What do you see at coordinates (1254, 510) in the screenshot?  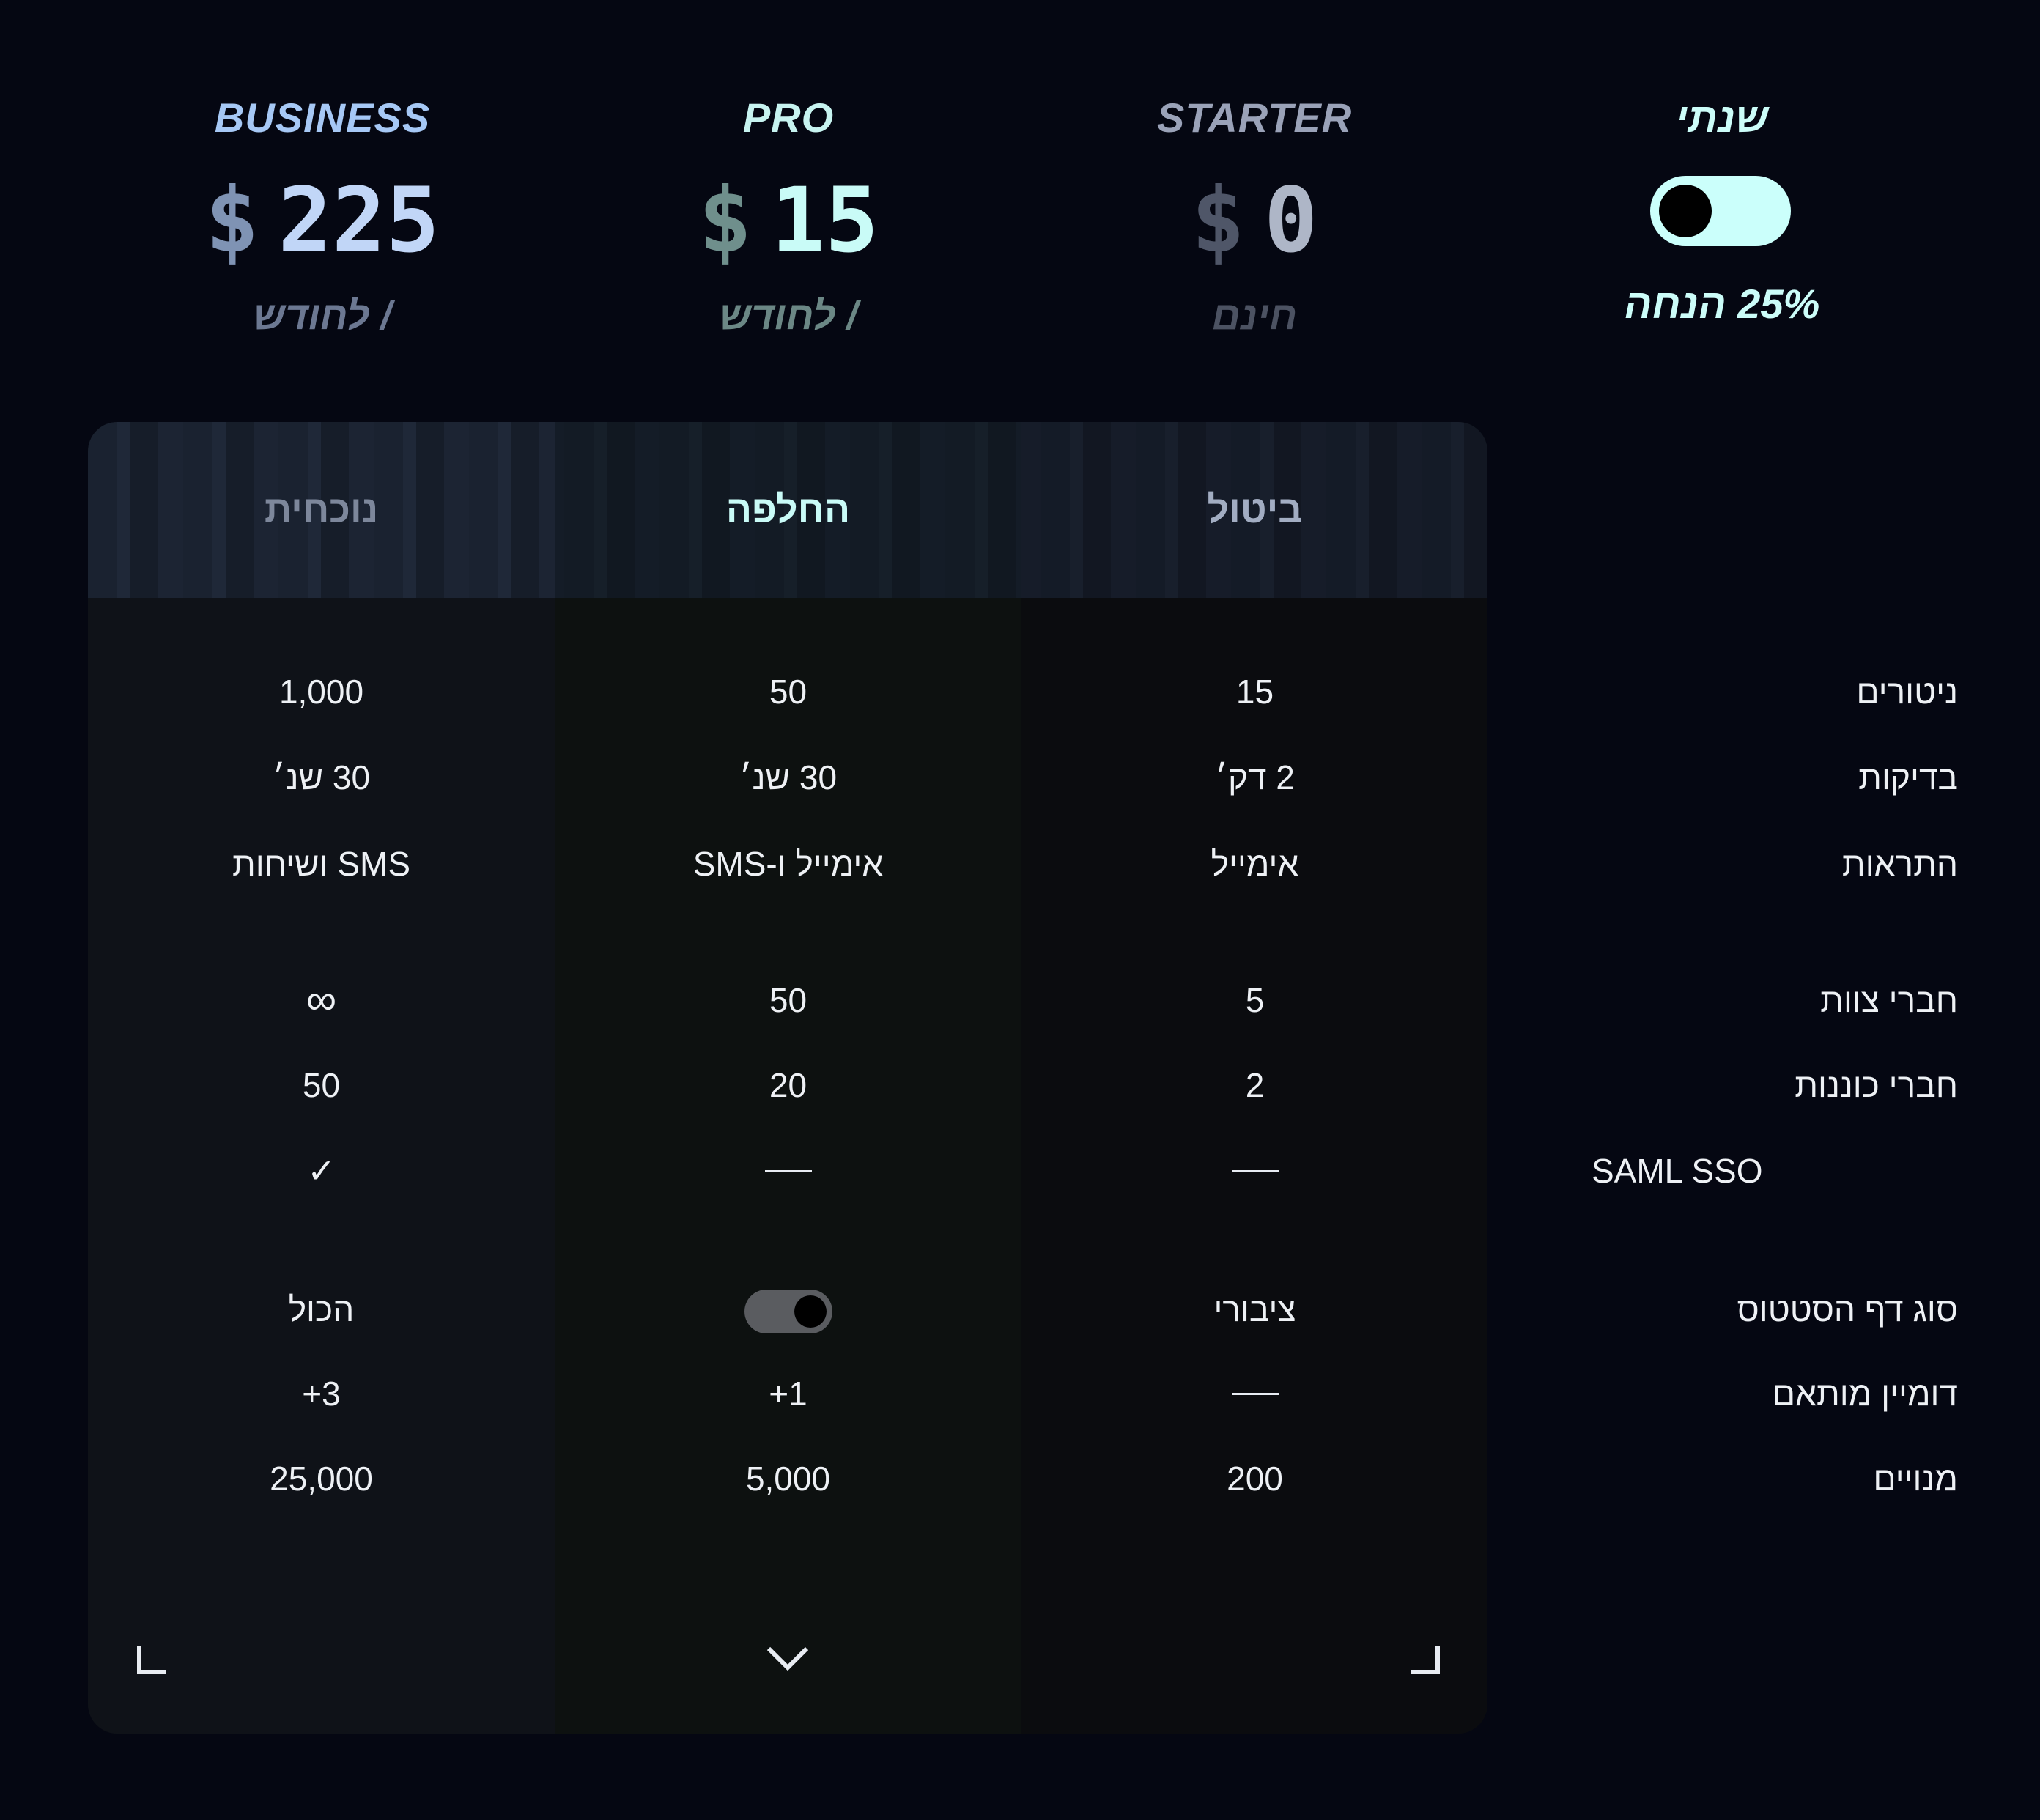 I see `cancel-plan-button: ביטול` at bounding box center [1254, 510].